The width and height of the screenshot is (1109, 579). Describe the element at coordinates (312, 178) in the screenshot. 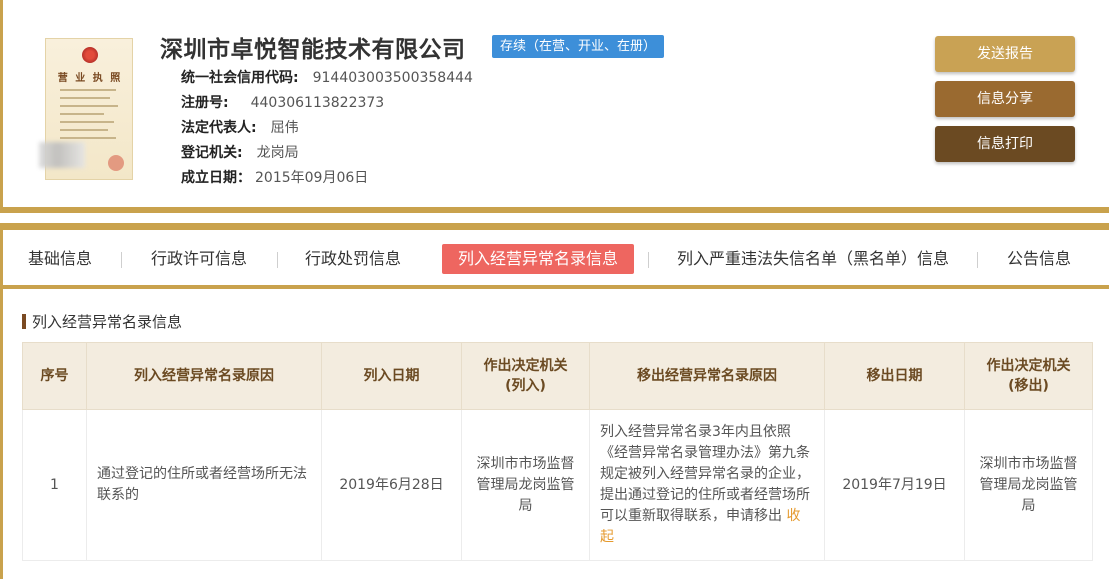

I see `info-value: 2015年09月06日` at that location.